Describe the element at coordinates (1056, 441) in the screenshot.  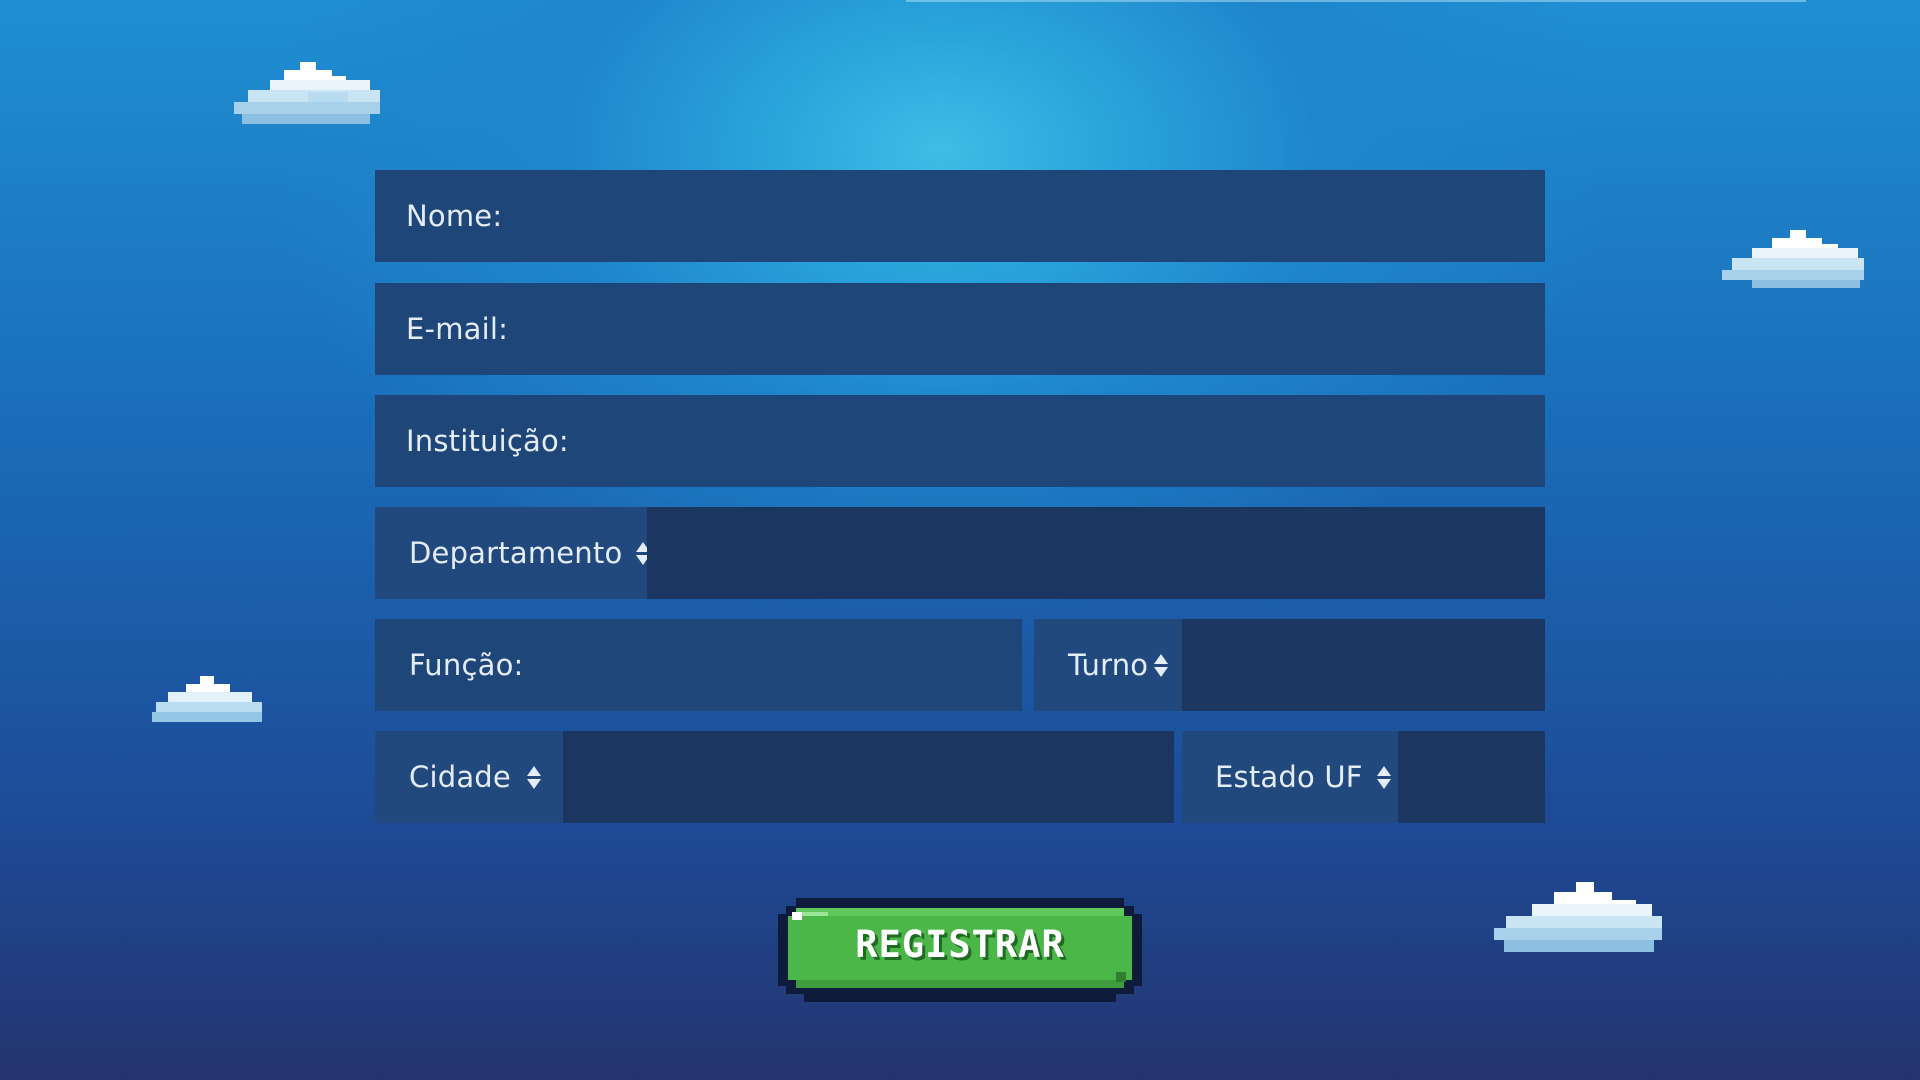
I see `instituicao-input` at that location.